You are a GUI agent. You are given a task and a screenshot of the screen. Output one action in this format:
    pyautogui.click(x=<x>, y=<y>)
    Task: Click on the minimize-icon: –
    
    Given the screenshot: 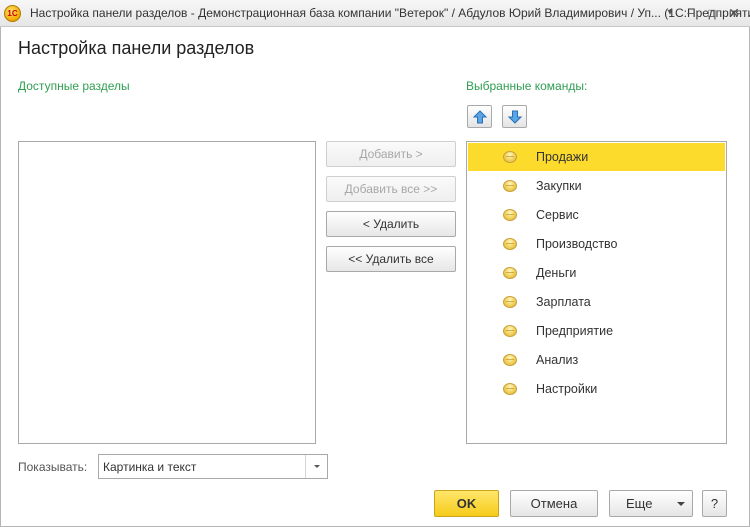 What is the action you would take?
    pyautogui.click(x=691, y=13)
    